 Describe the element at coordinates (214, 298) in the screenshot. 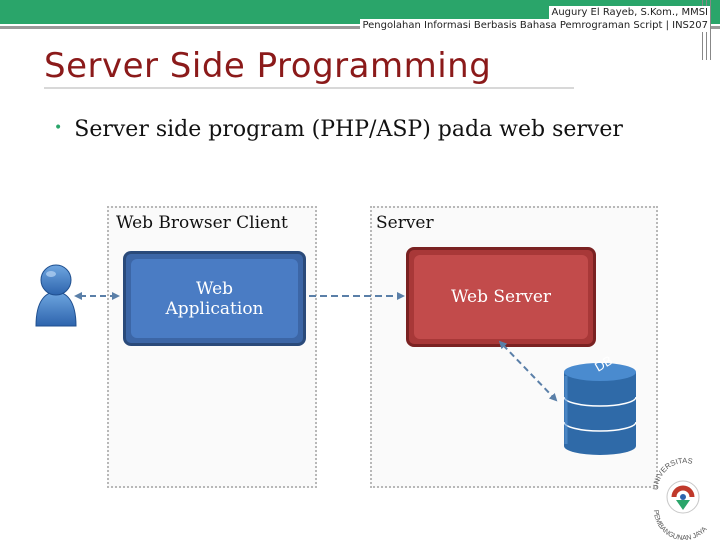

I see `web-application-label: Web Application` at that location.